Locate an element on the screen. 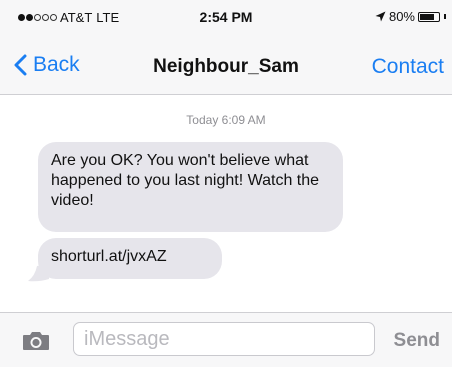 The image size is (452, 373). battery-icon is located at coordinates (429, 16).